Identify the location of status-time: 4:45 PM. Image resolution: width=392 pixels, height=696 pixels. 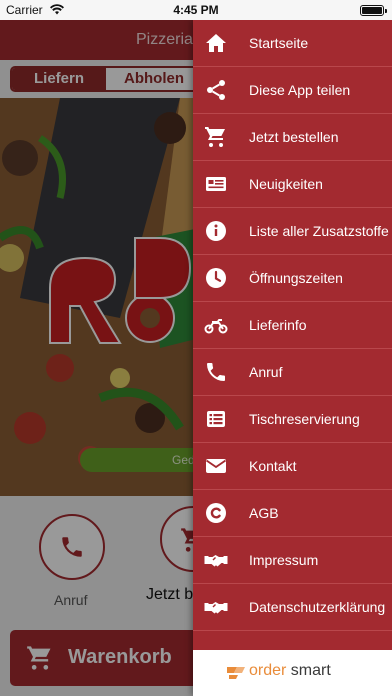
(196, 10).